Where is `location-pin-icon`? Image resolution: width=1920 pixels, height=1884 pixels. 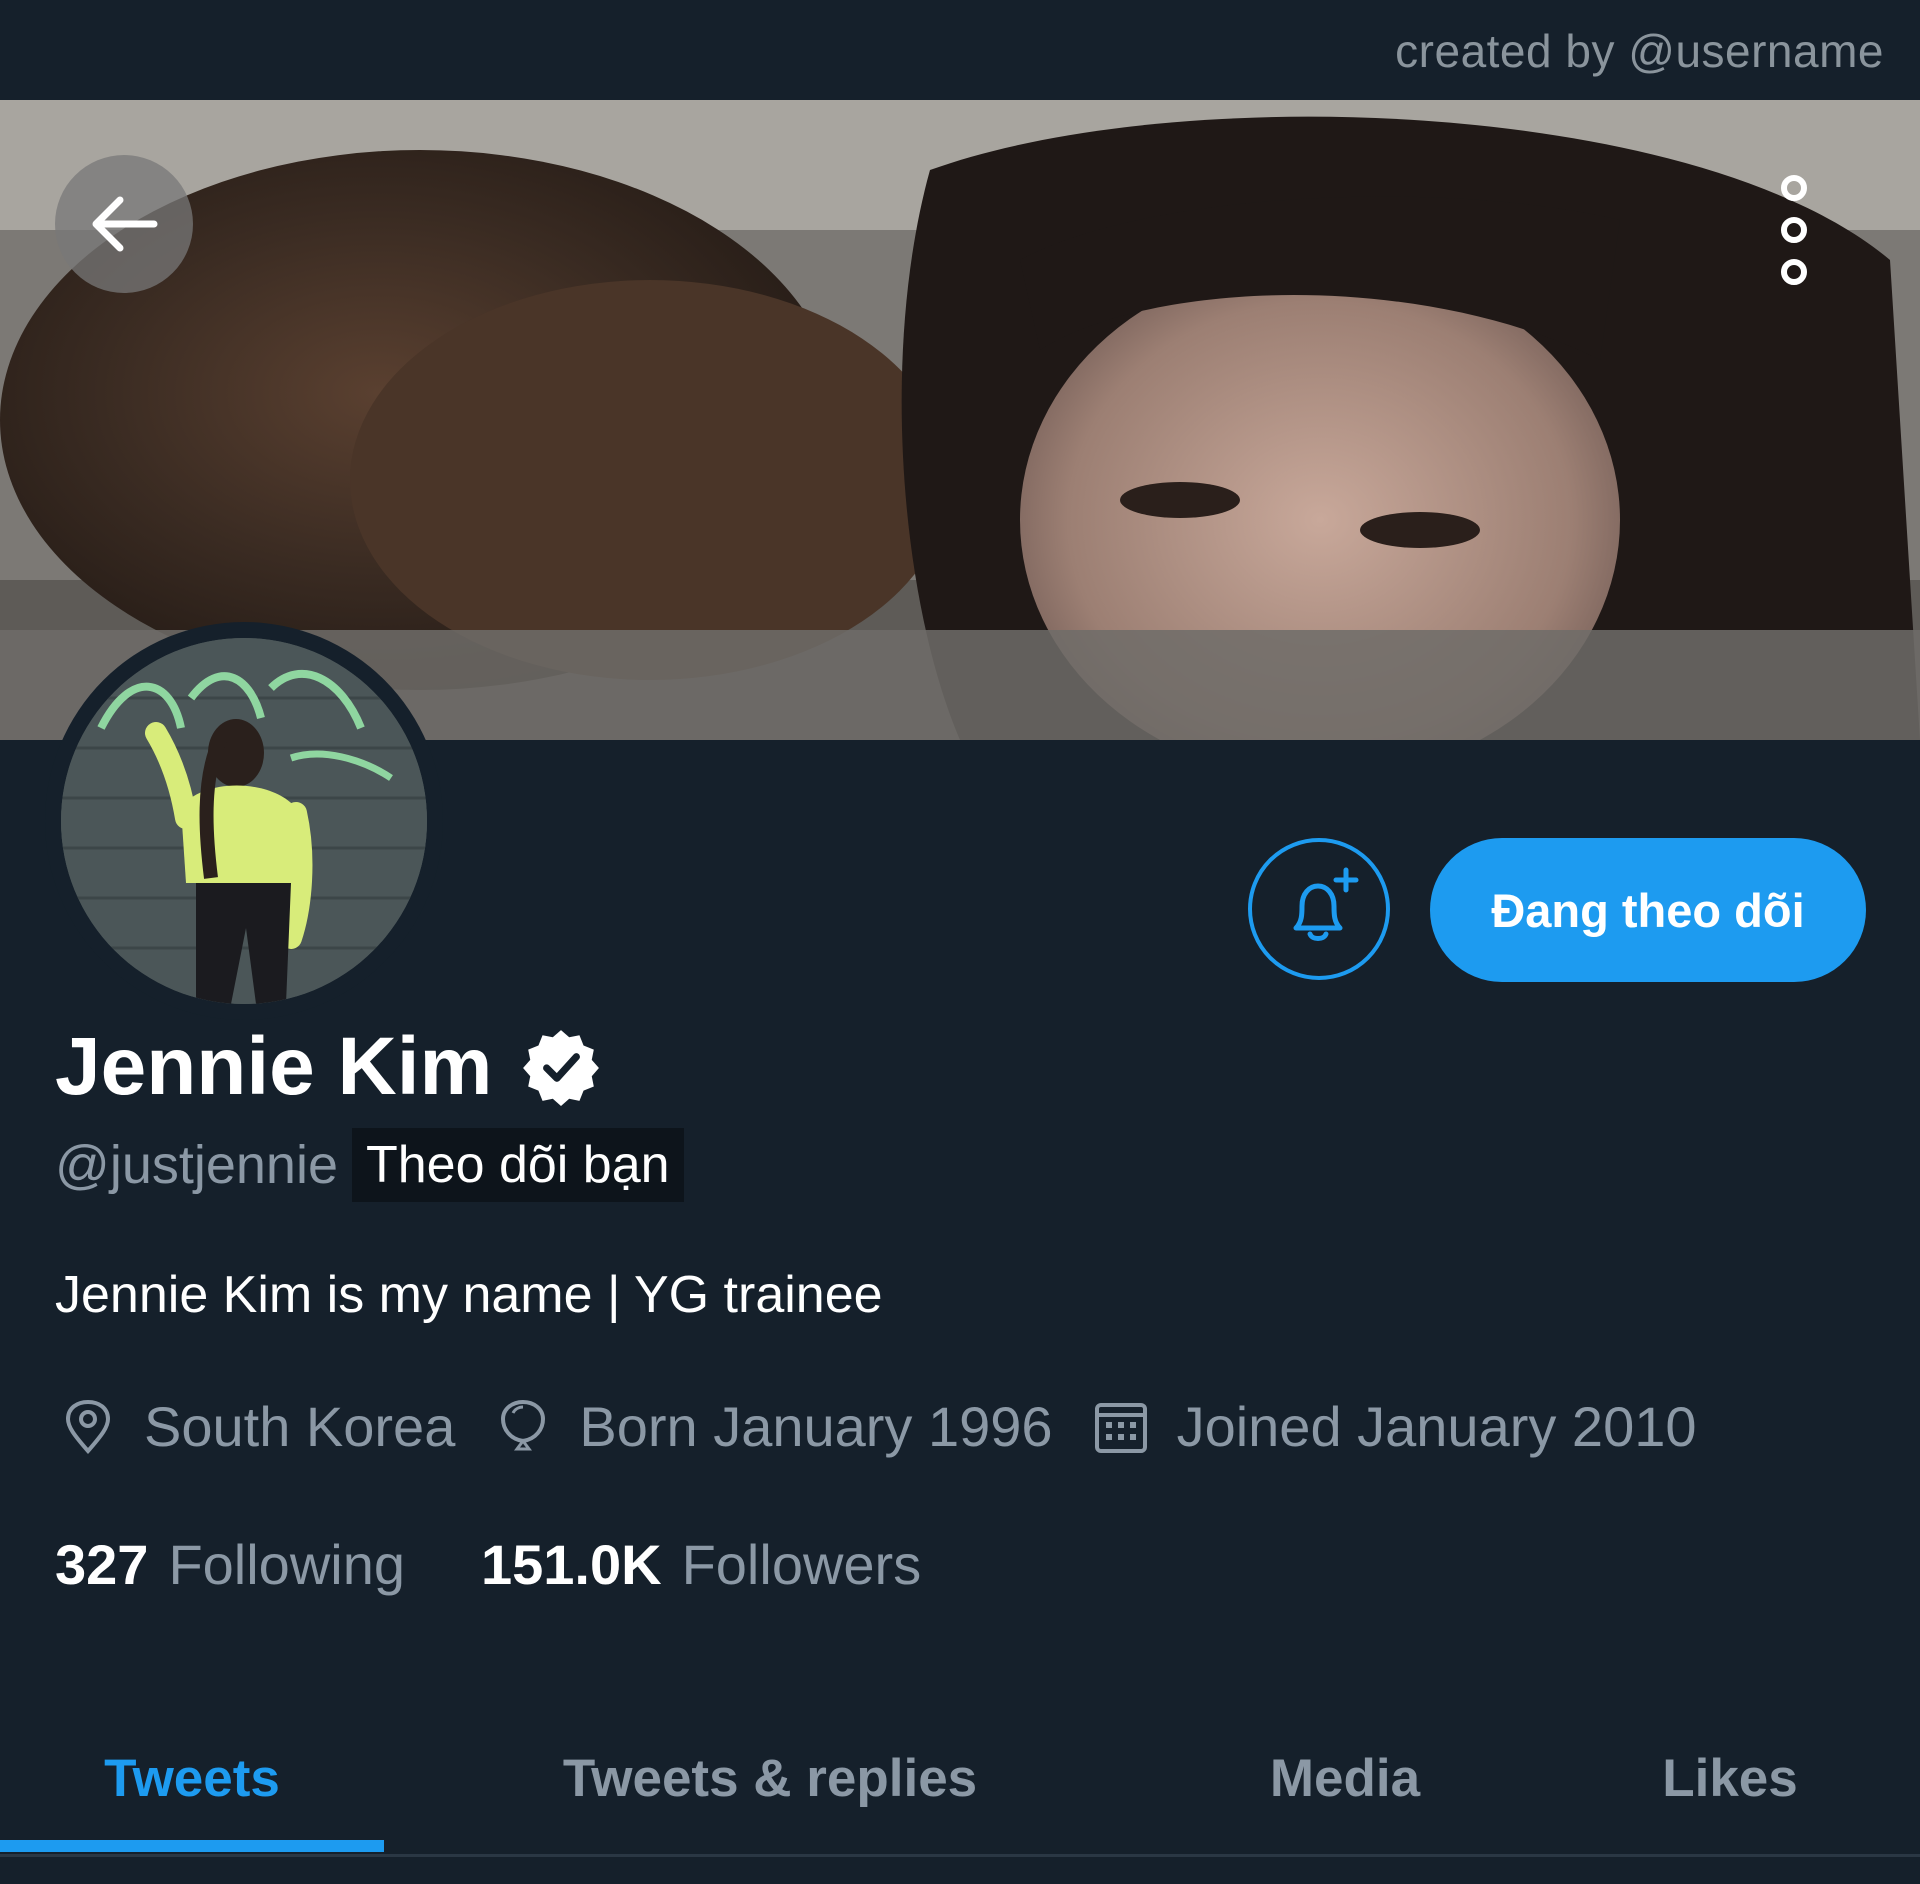 location-pin-icon is located at coordinates (88, 1426).